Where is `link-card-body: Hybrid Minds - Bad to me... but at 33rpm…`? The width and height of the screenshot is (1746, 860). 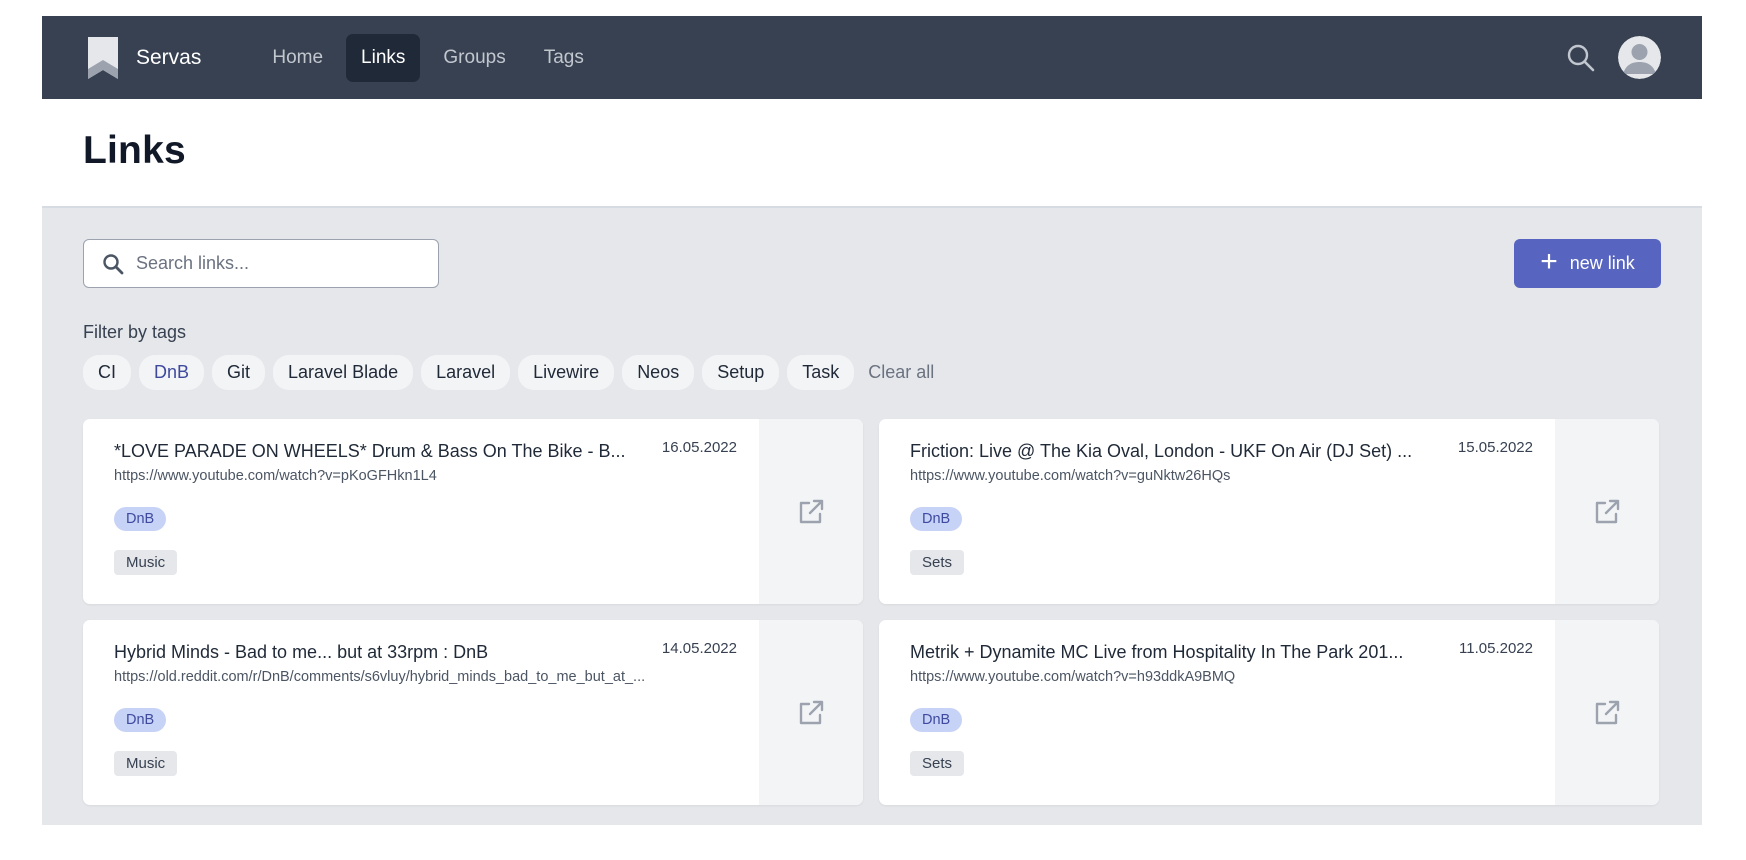
link-card-body: Hybrid Minds - Bad to me... but at 33rpm… is located at coordinates (421, 712).